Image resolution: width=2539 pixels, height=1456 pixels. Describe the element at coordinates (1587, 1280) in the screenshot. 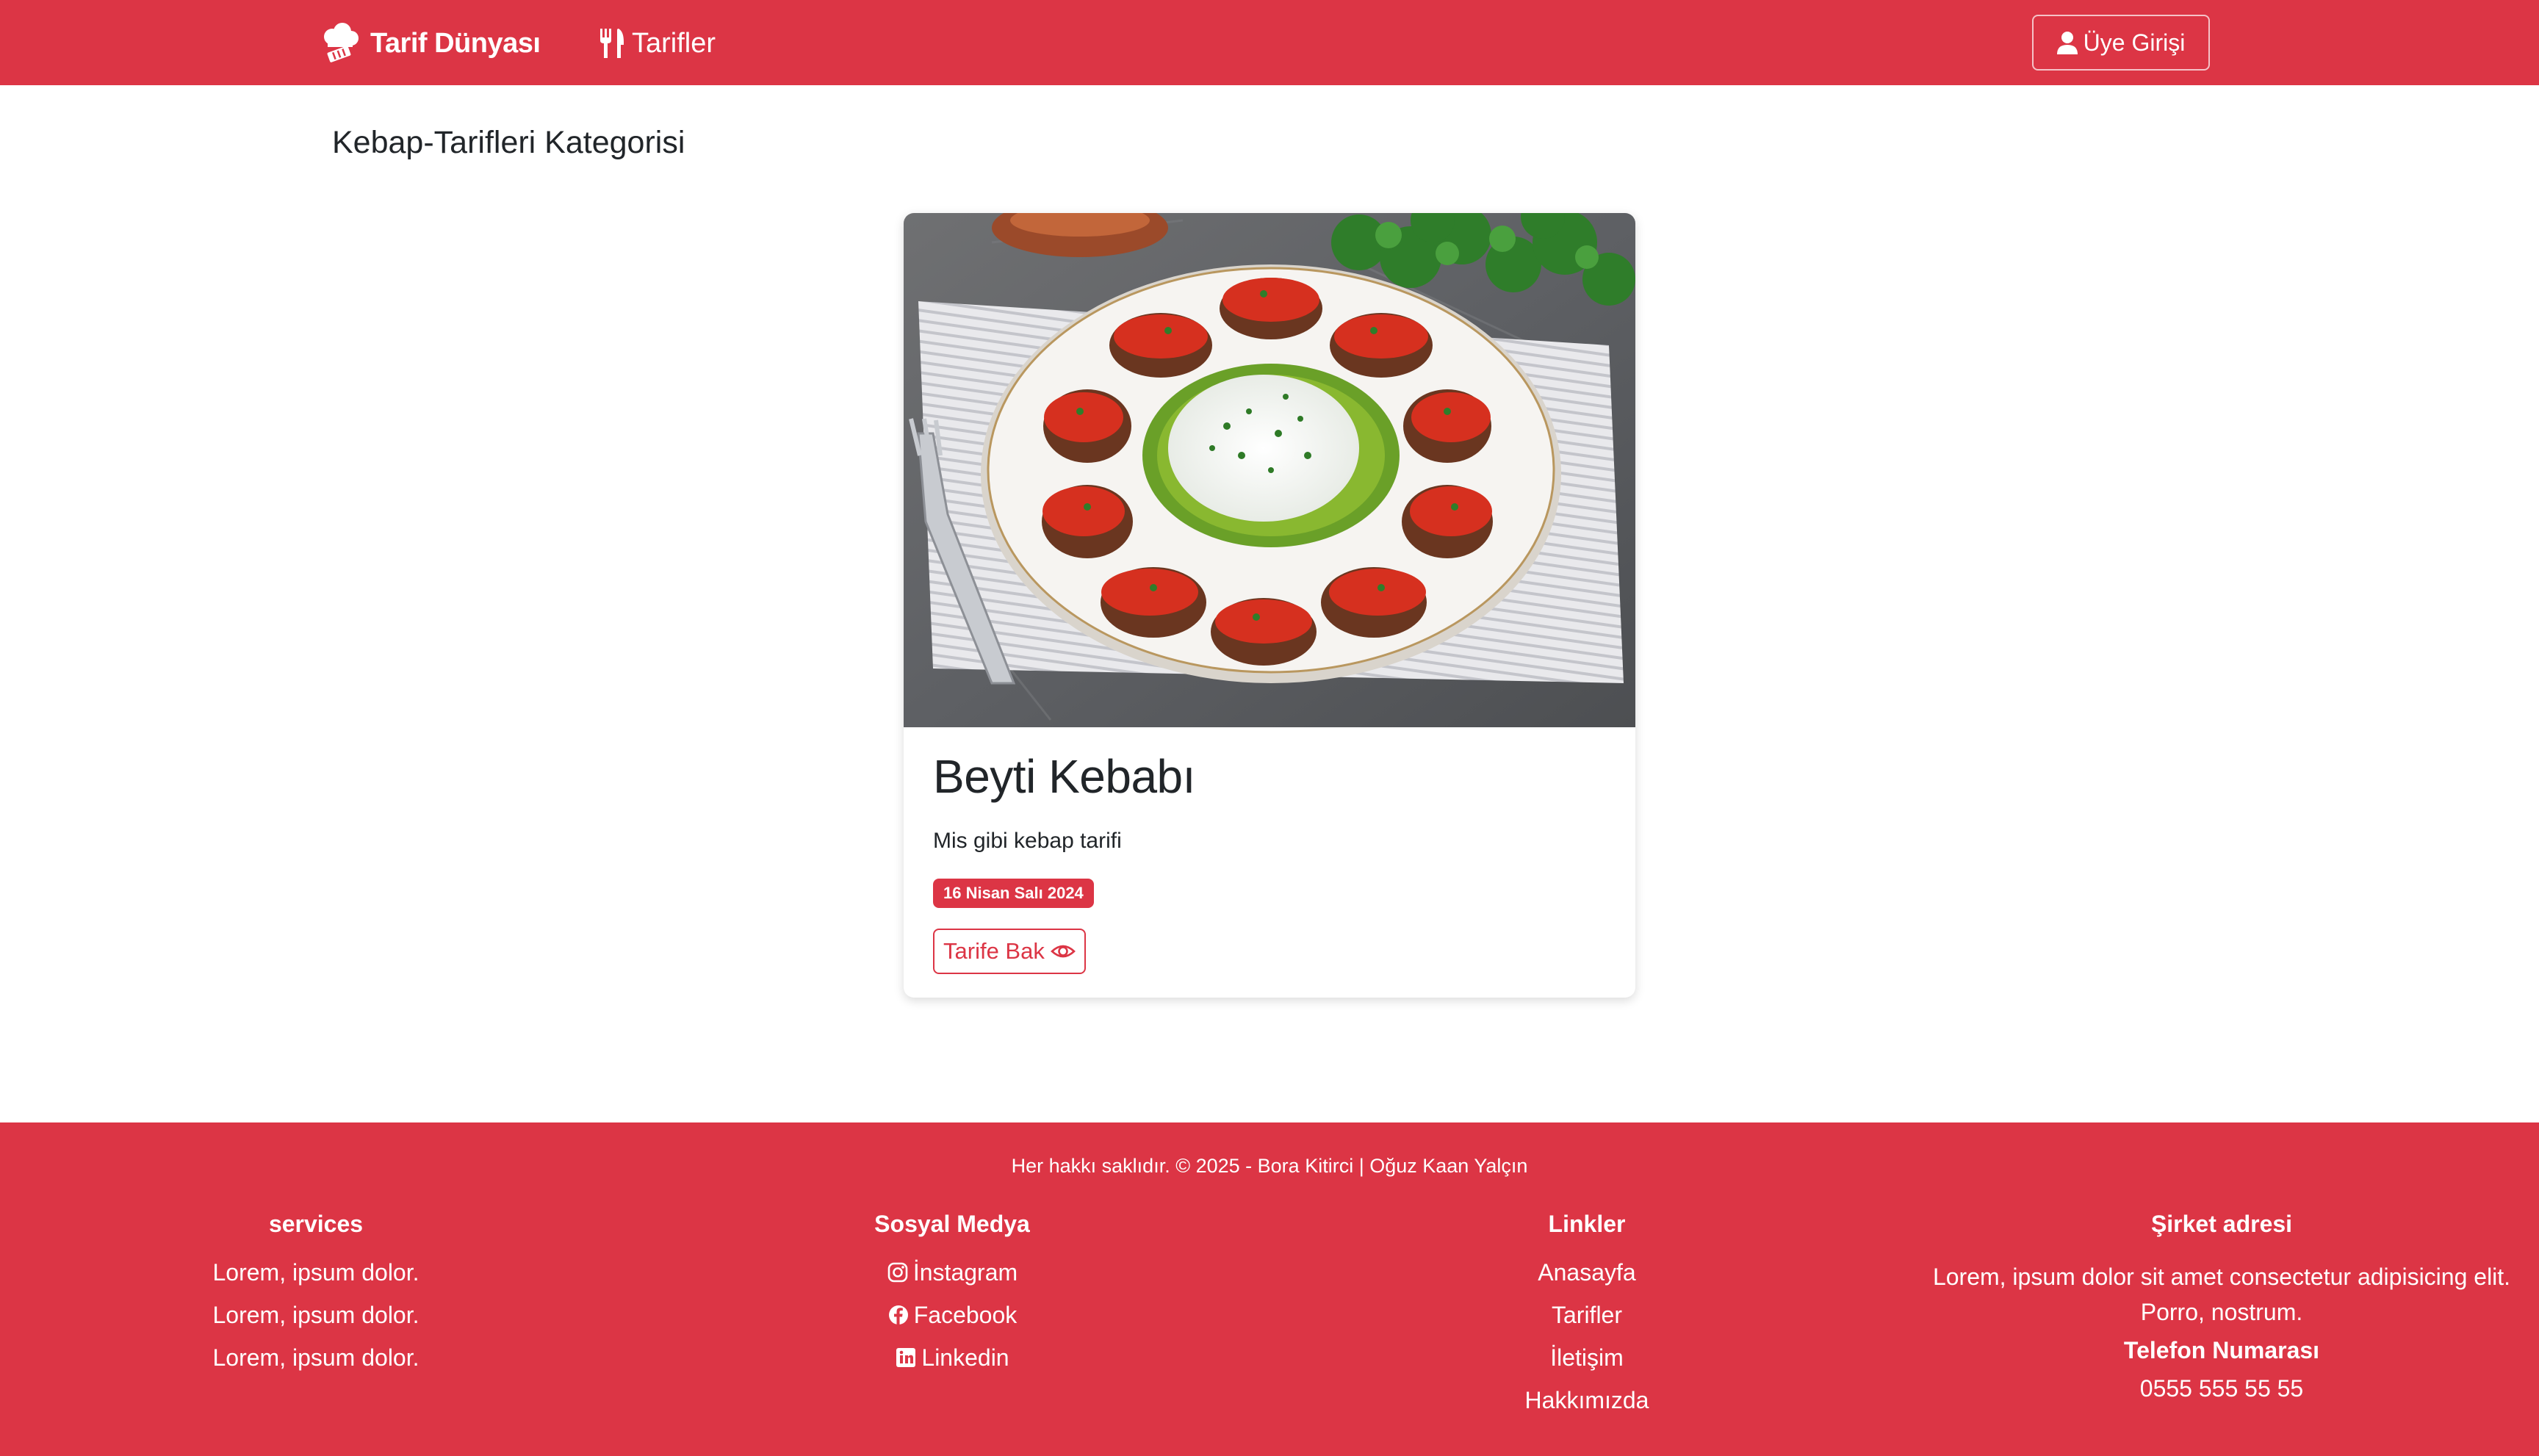

I see `footer-link-home: Anasayfa` at that location.